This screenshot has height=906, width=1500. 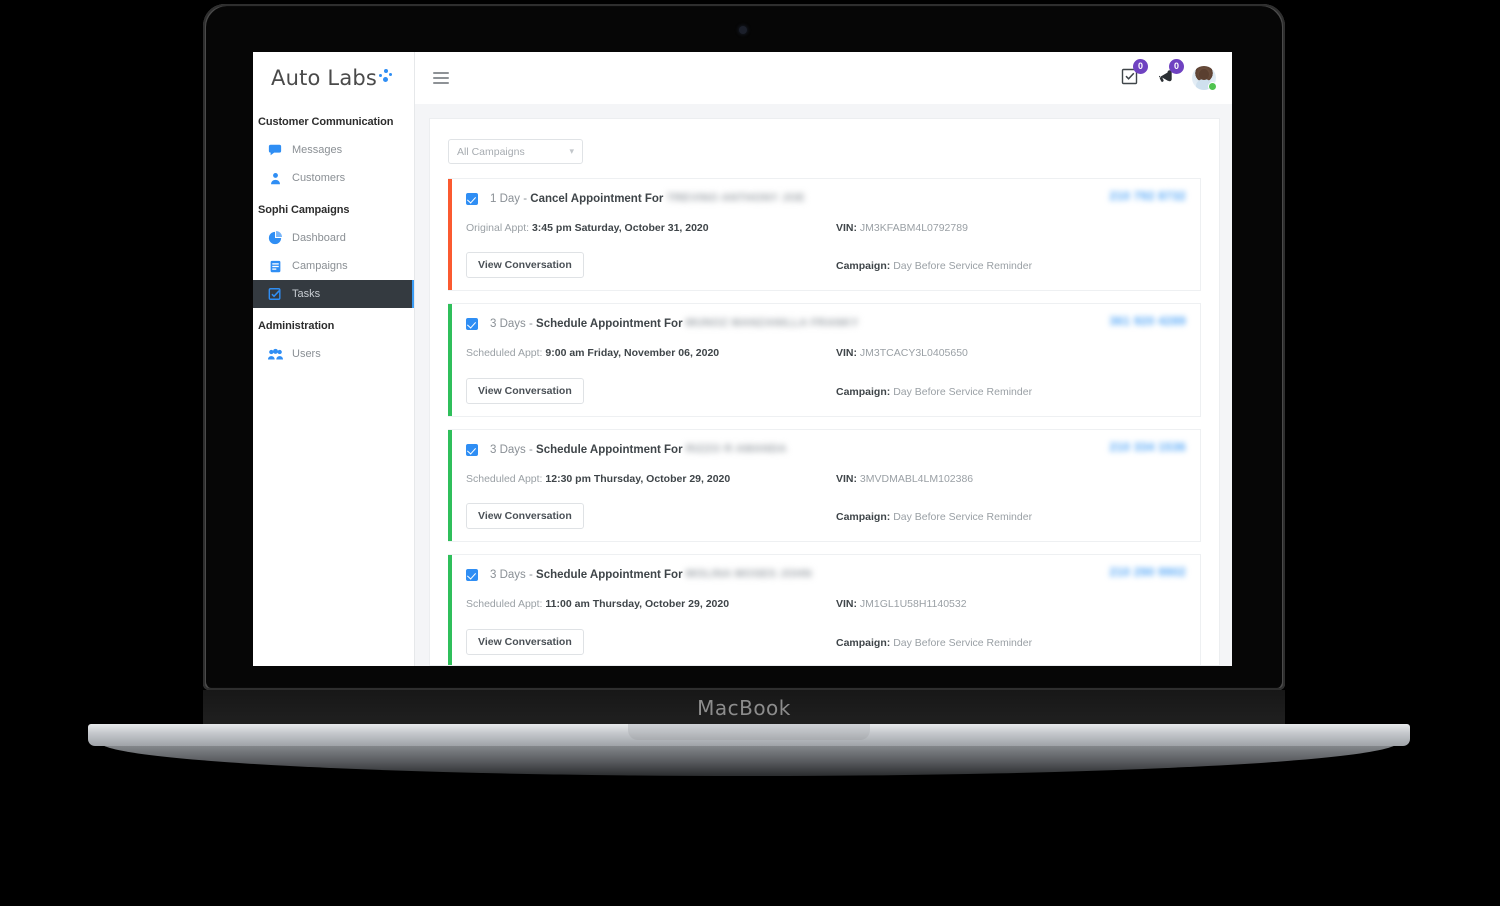 I want to click on task-vin-value: JM3TCACY3L0405650, so click(x=913, y=353).